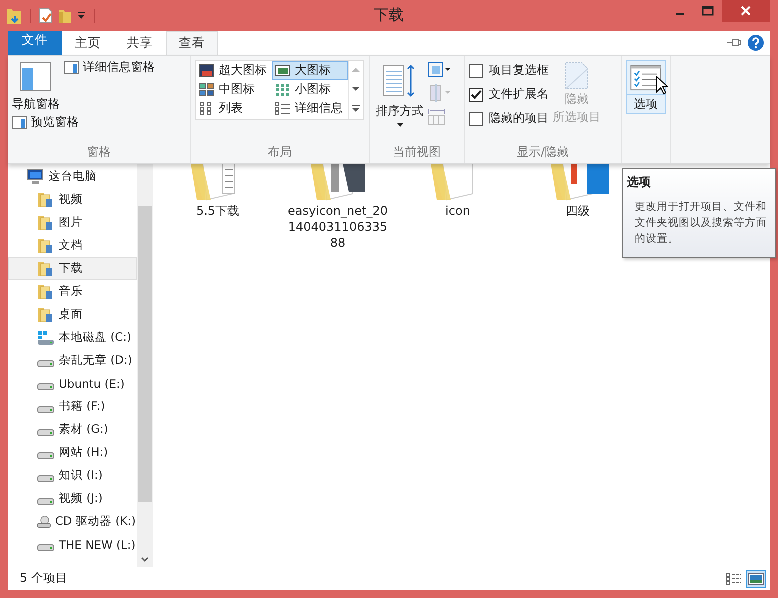  I want to click on tree-item: 知识 (I:), so click(72, 475).